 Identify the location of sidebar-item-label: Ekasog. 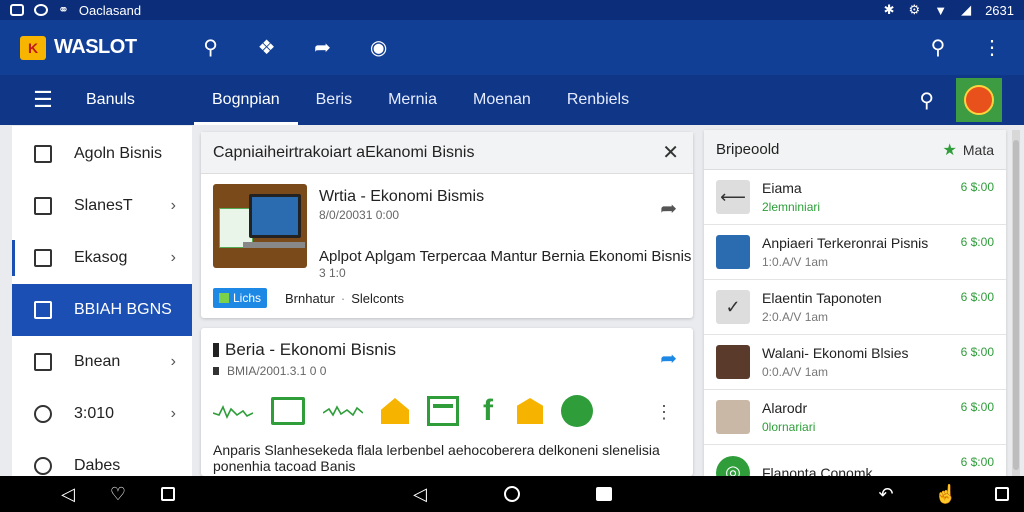
(101, 257).